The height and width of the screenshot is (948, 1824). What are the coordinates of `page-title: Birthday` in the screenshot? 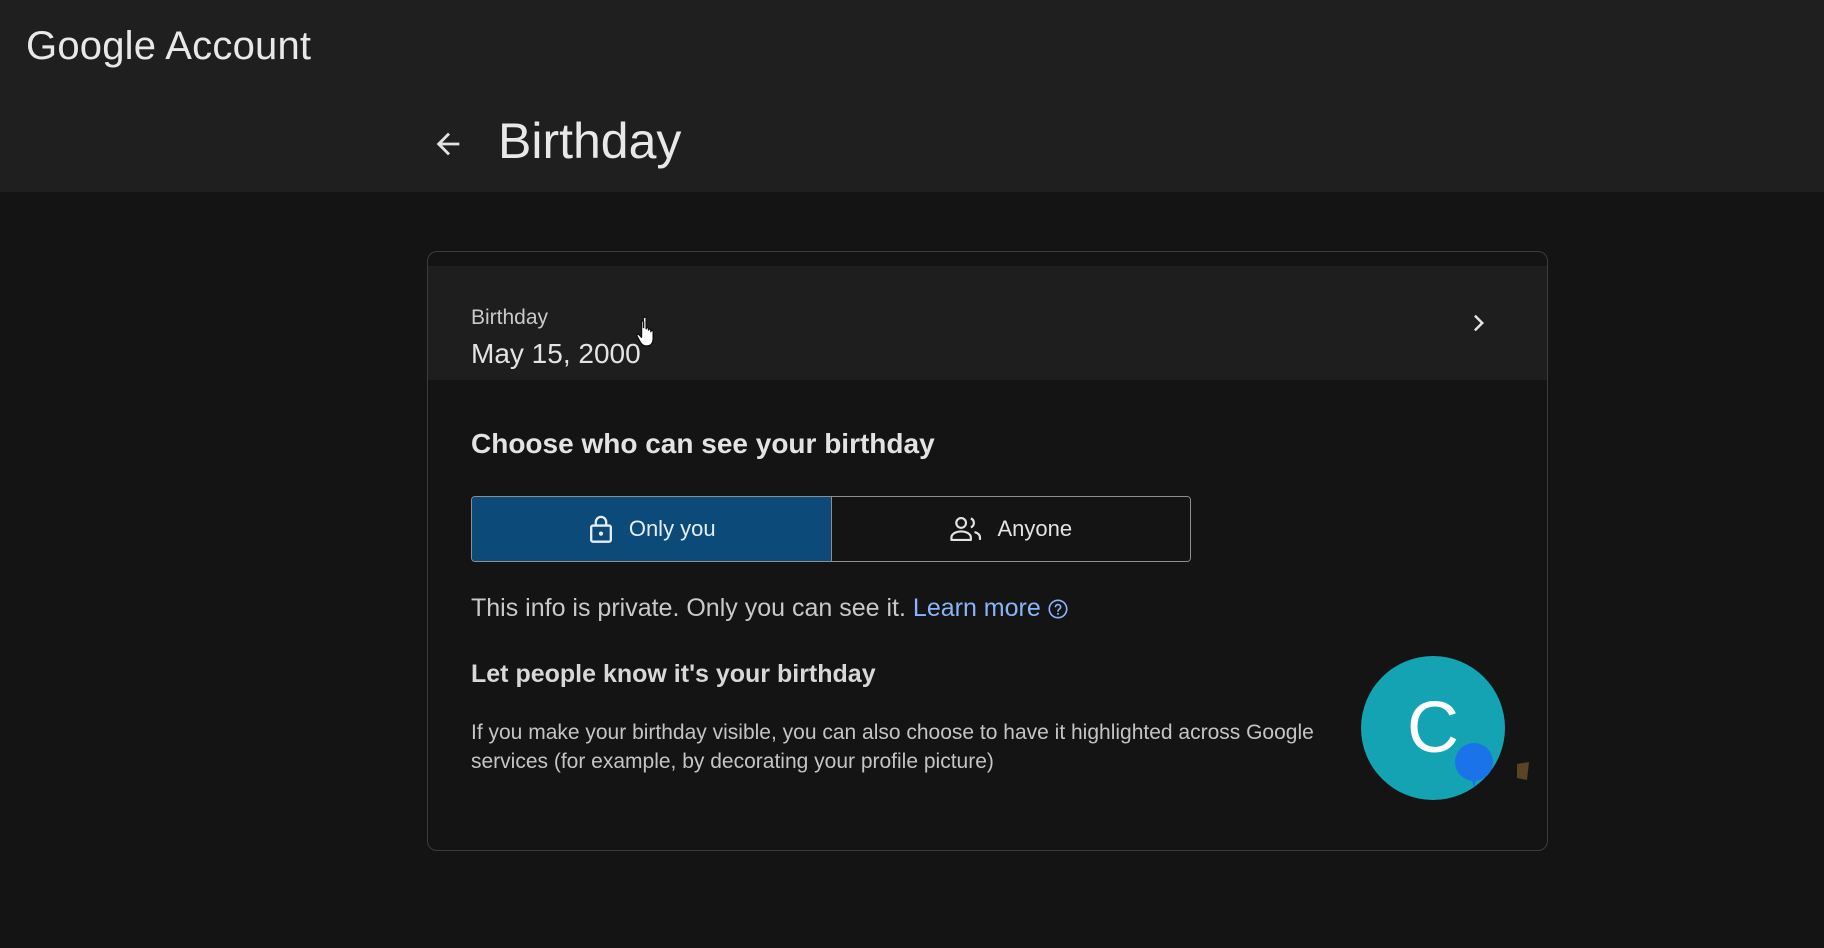 It's located at (590, 141).